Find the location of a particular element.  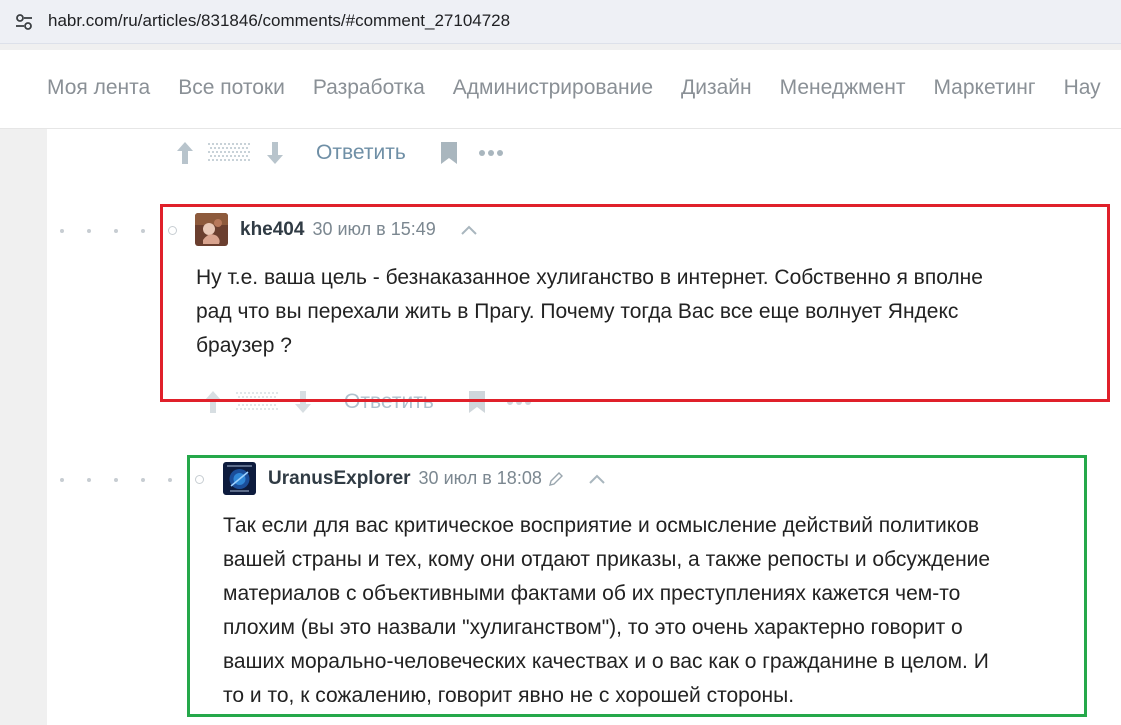

nav-item-marketing: Маркетинг is located at coordinates (984, 88).